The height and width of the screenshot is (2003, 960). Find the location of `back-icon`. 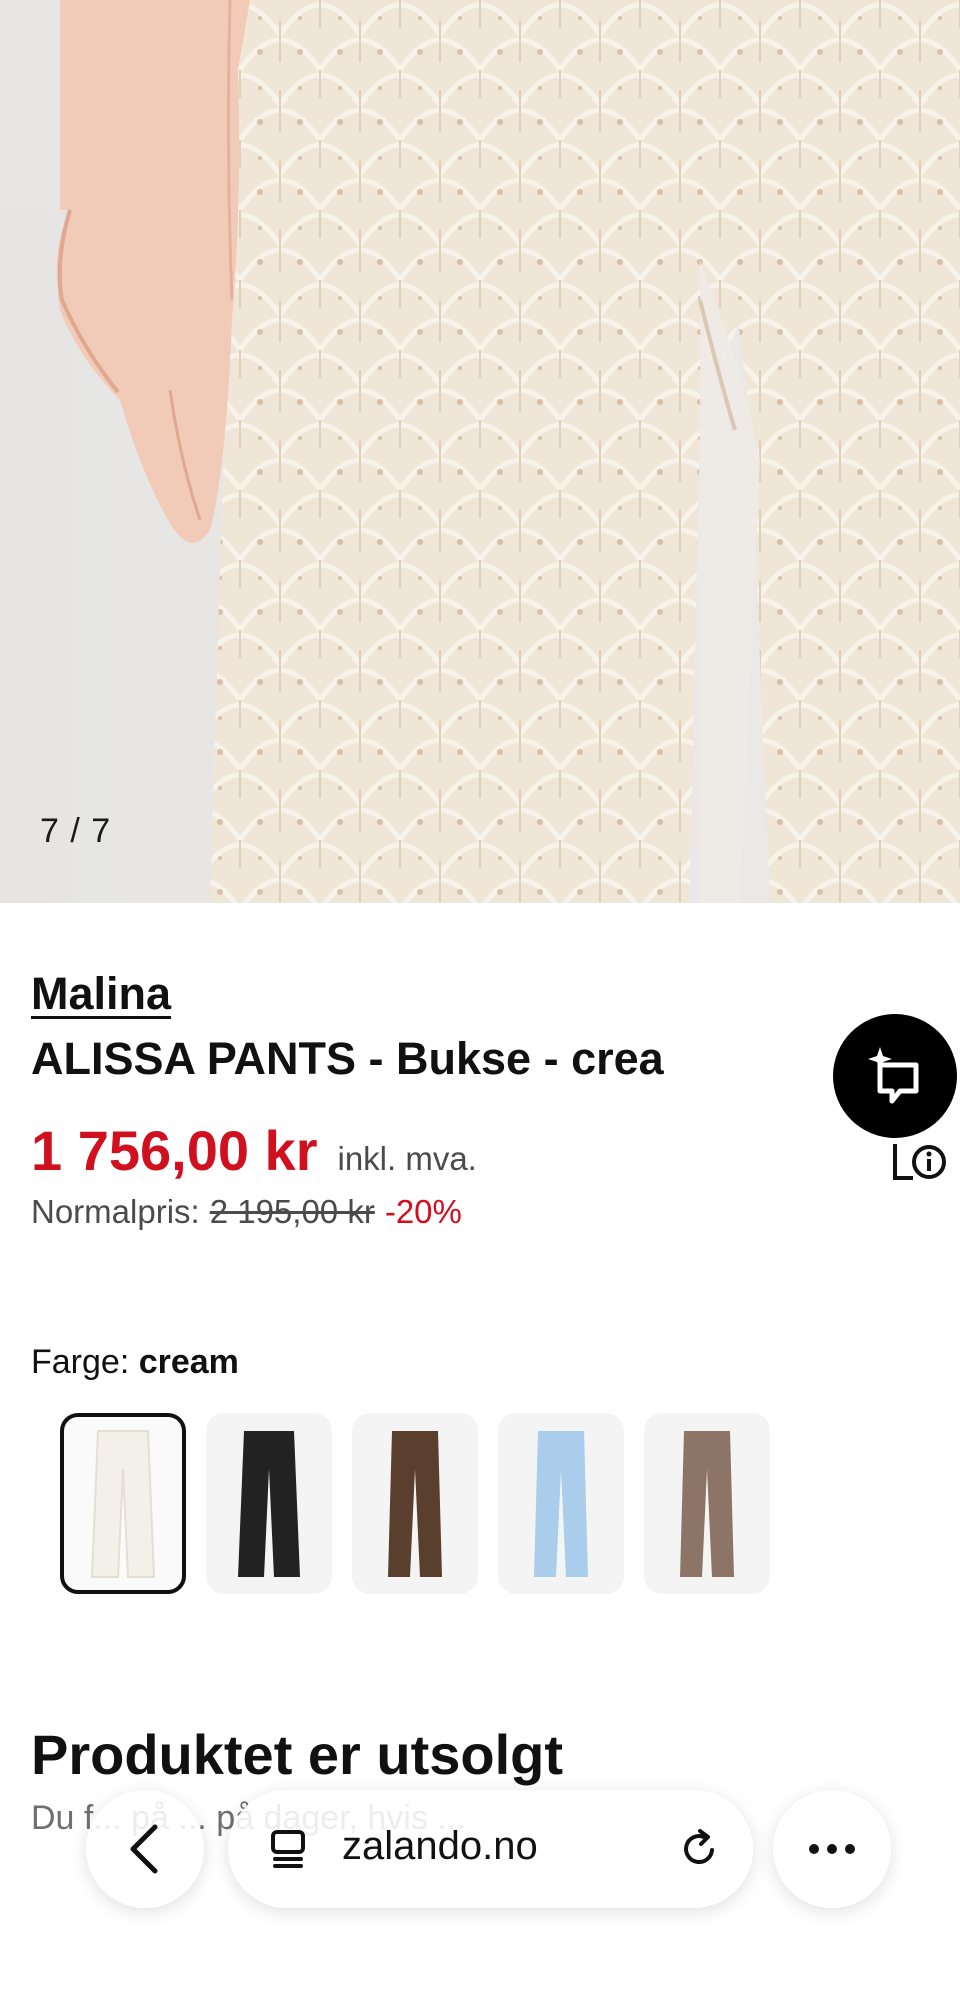

back-icon is located at coordinates (144, 1849).